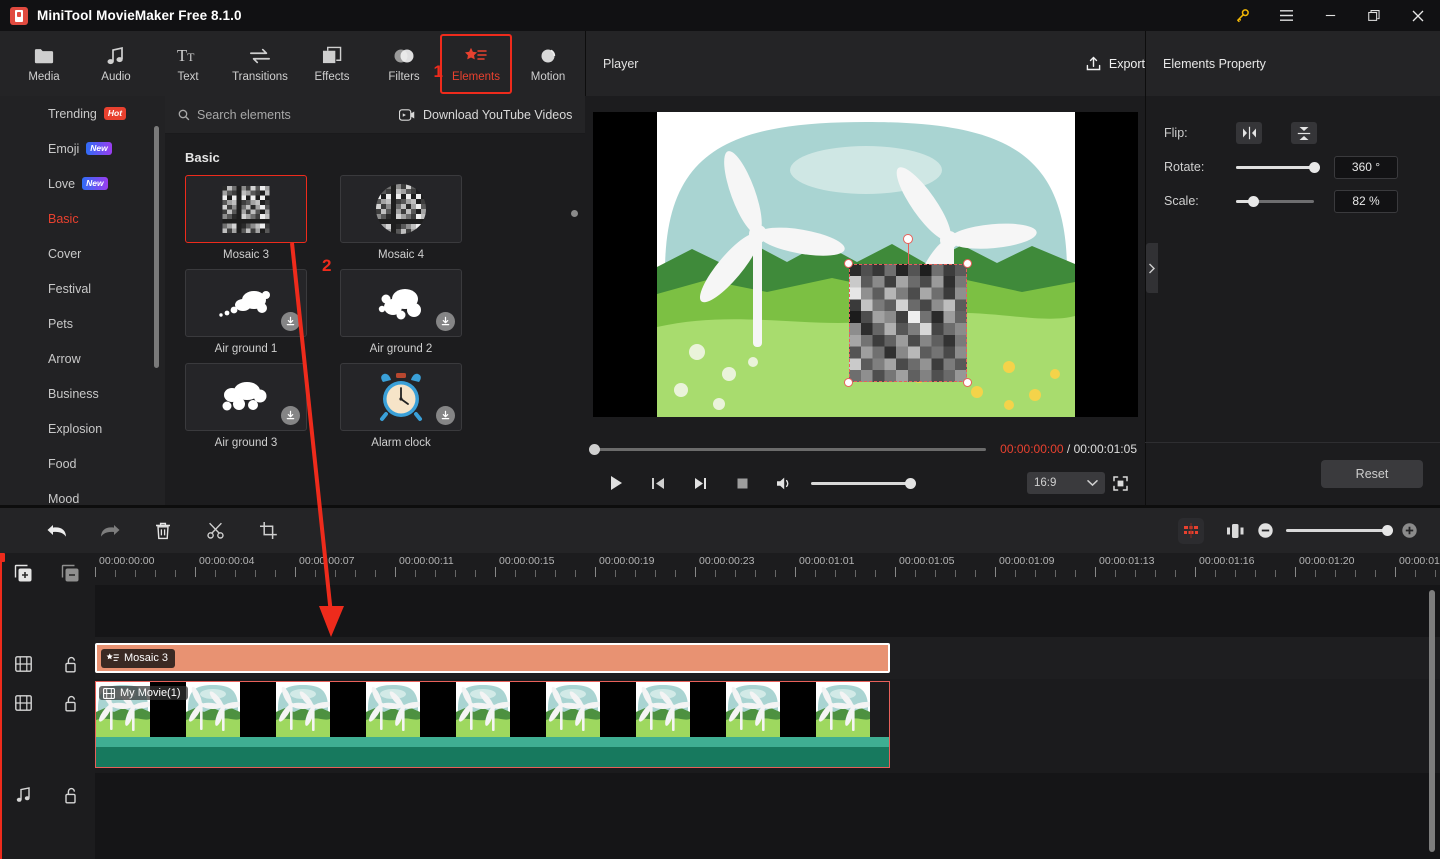 The image size is (1440, 859). Describe the element at coordinates (156, 247) in the screenshot. I see `category-scrollbar` at that location.